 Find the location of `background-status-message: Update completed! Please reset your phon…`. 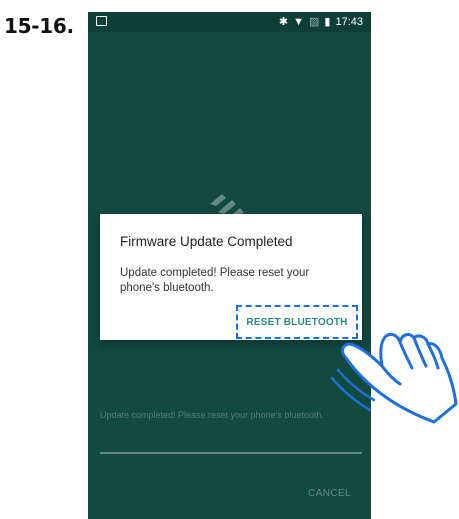

background-status-message: Update completed! Please reset your phon… is located at coordinates (212, 415).